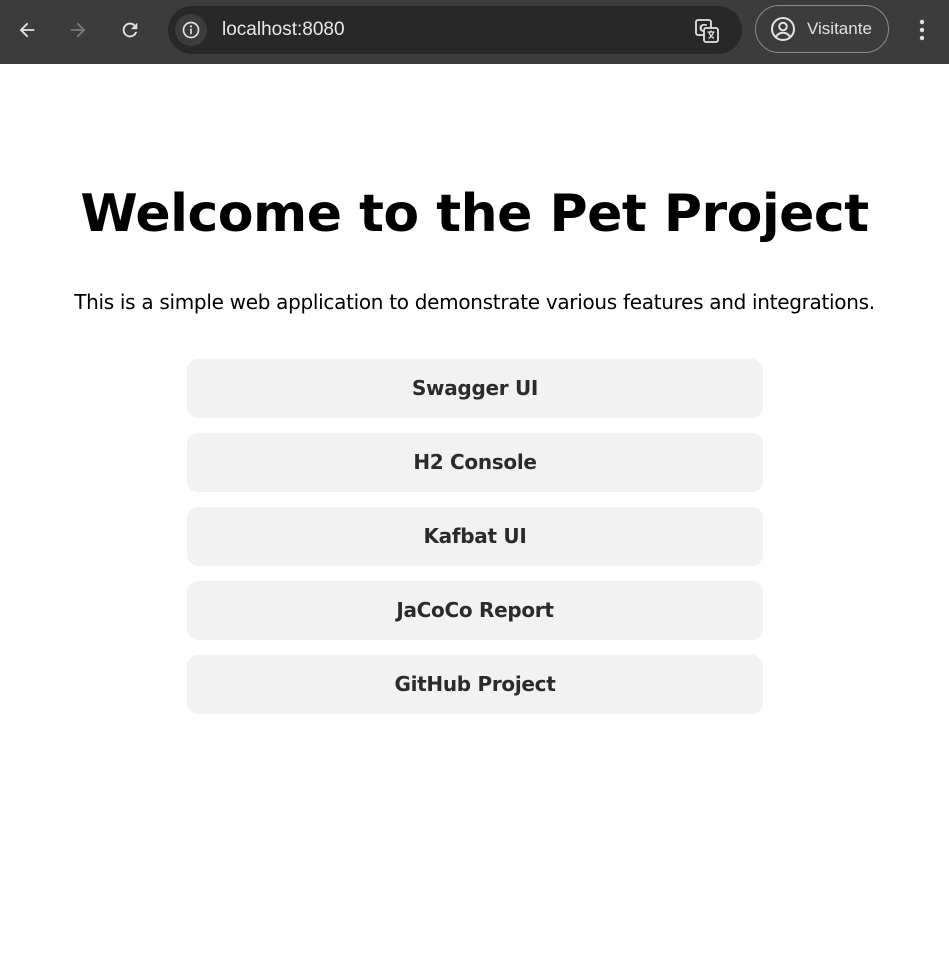 This screenshot has width=949, height=963. Describe the element at coordinates (475, 388) in the screenshot. I see `swagger-ui-button: Swagger UI` at that location.